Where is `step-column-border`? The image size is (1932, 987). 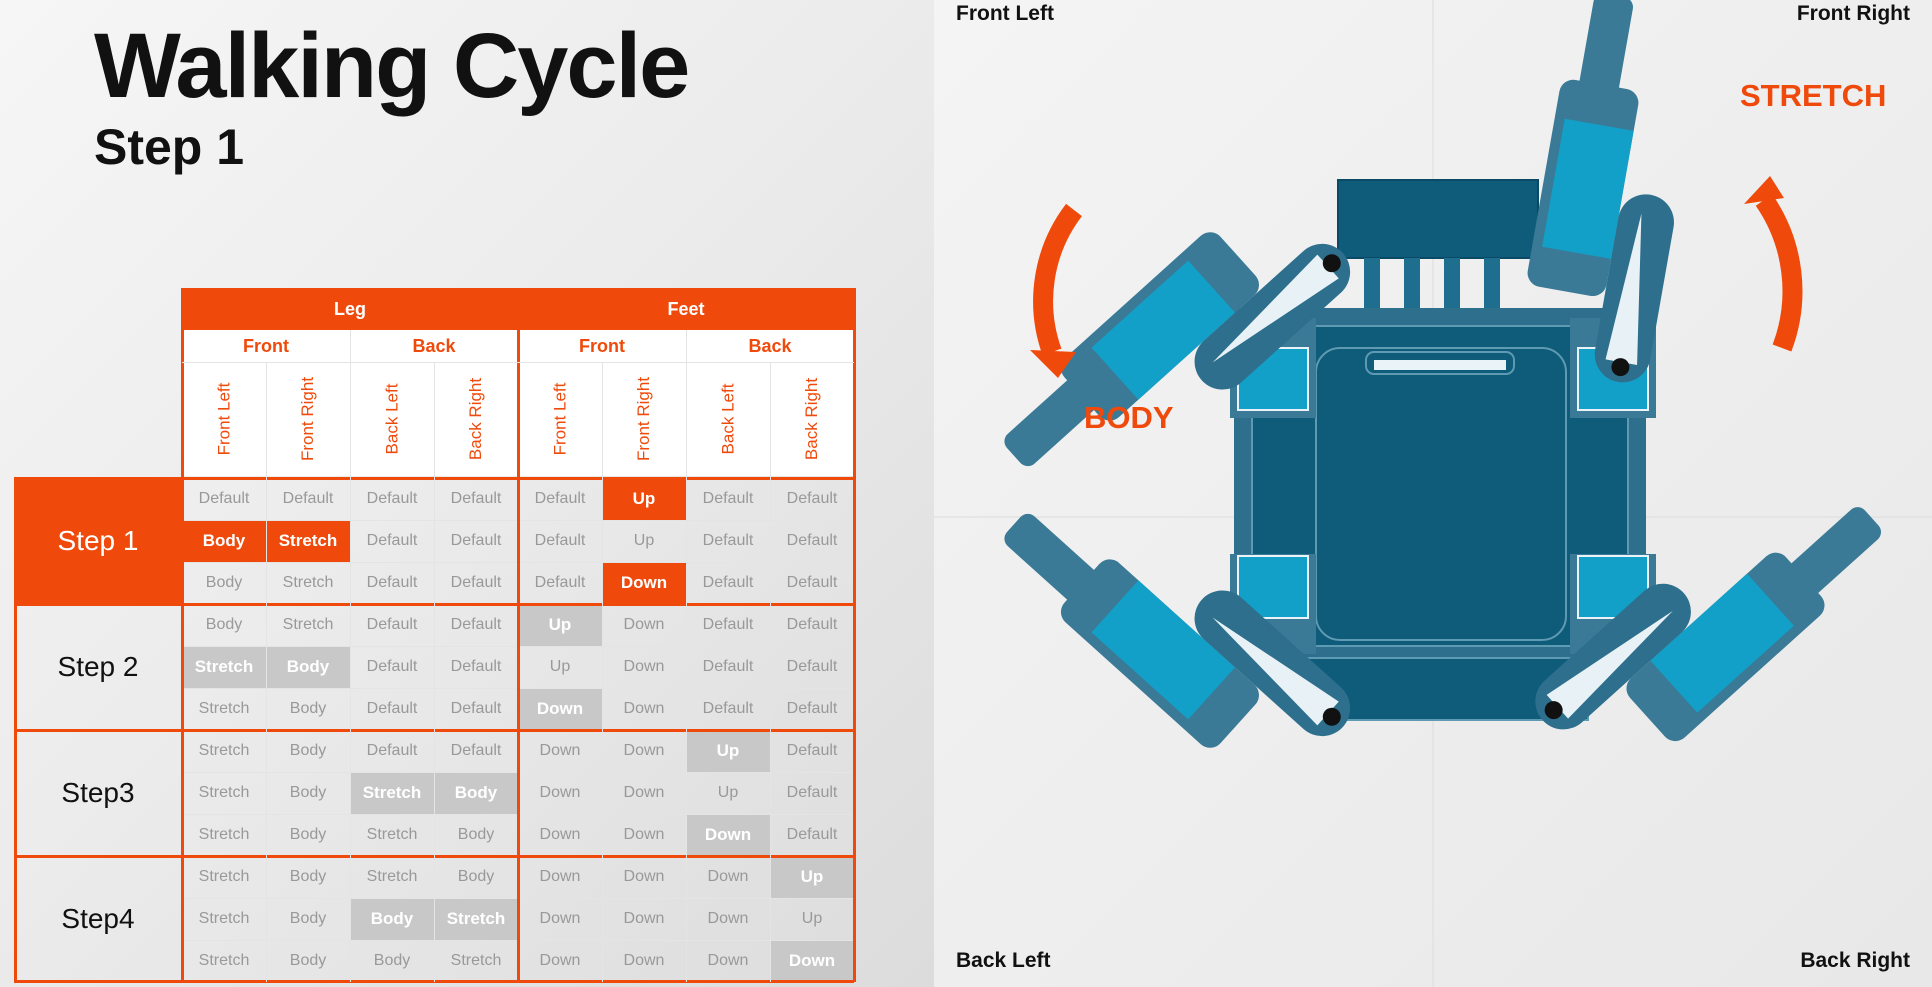
step-column-border is located at coordinates (15, 730).